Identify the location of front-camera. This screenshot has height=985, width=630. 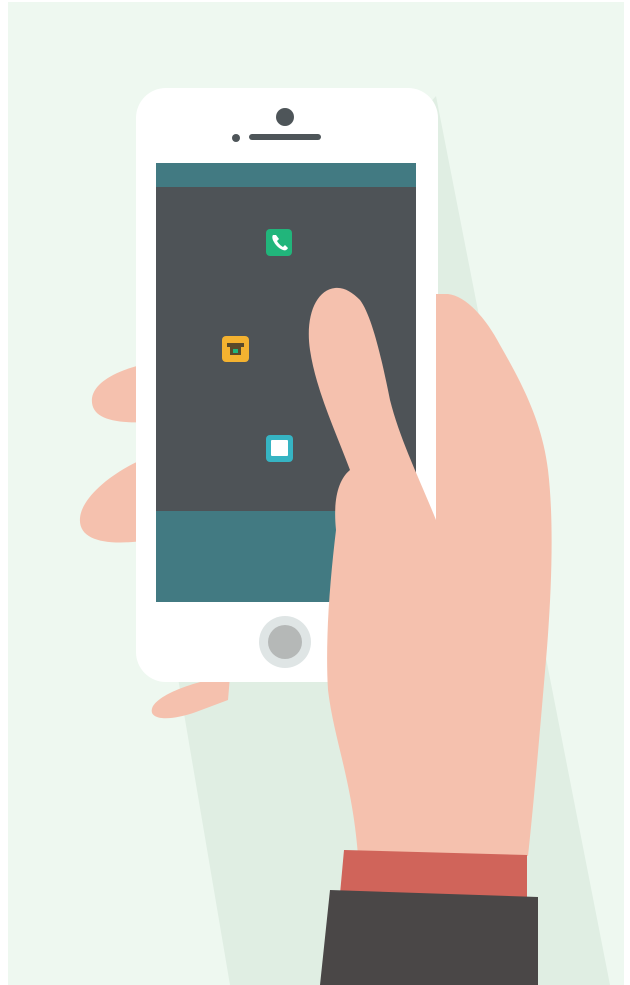
(285, 117).